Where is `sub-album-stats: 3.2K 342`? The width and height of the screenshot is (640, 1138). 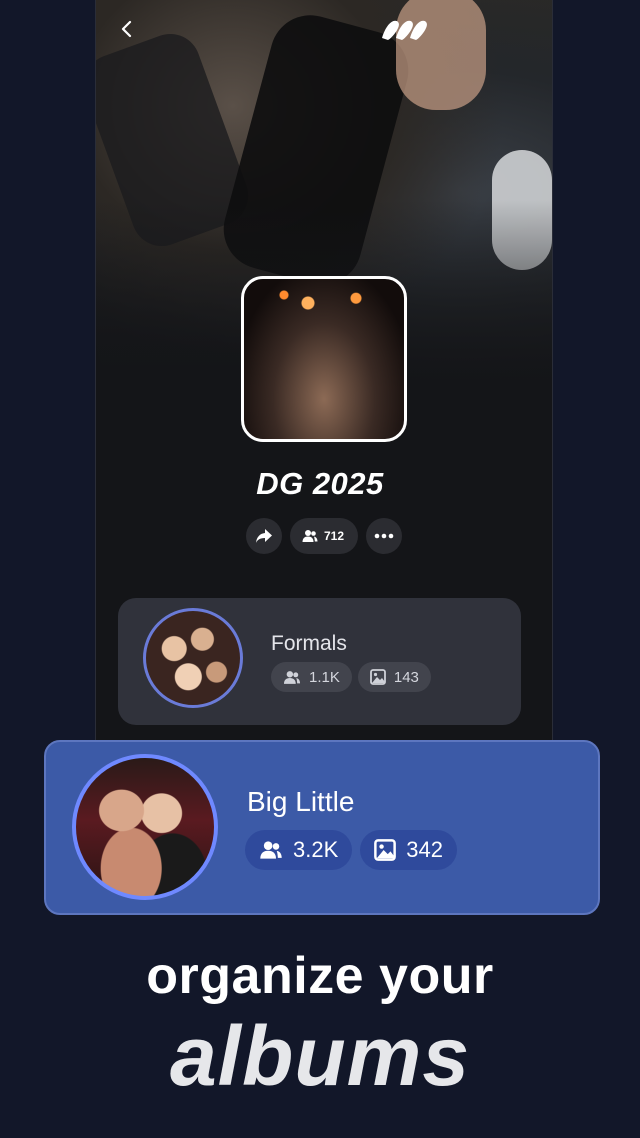 sub-album-stats: 3.2K 342 is located at coordinates (351, 850).